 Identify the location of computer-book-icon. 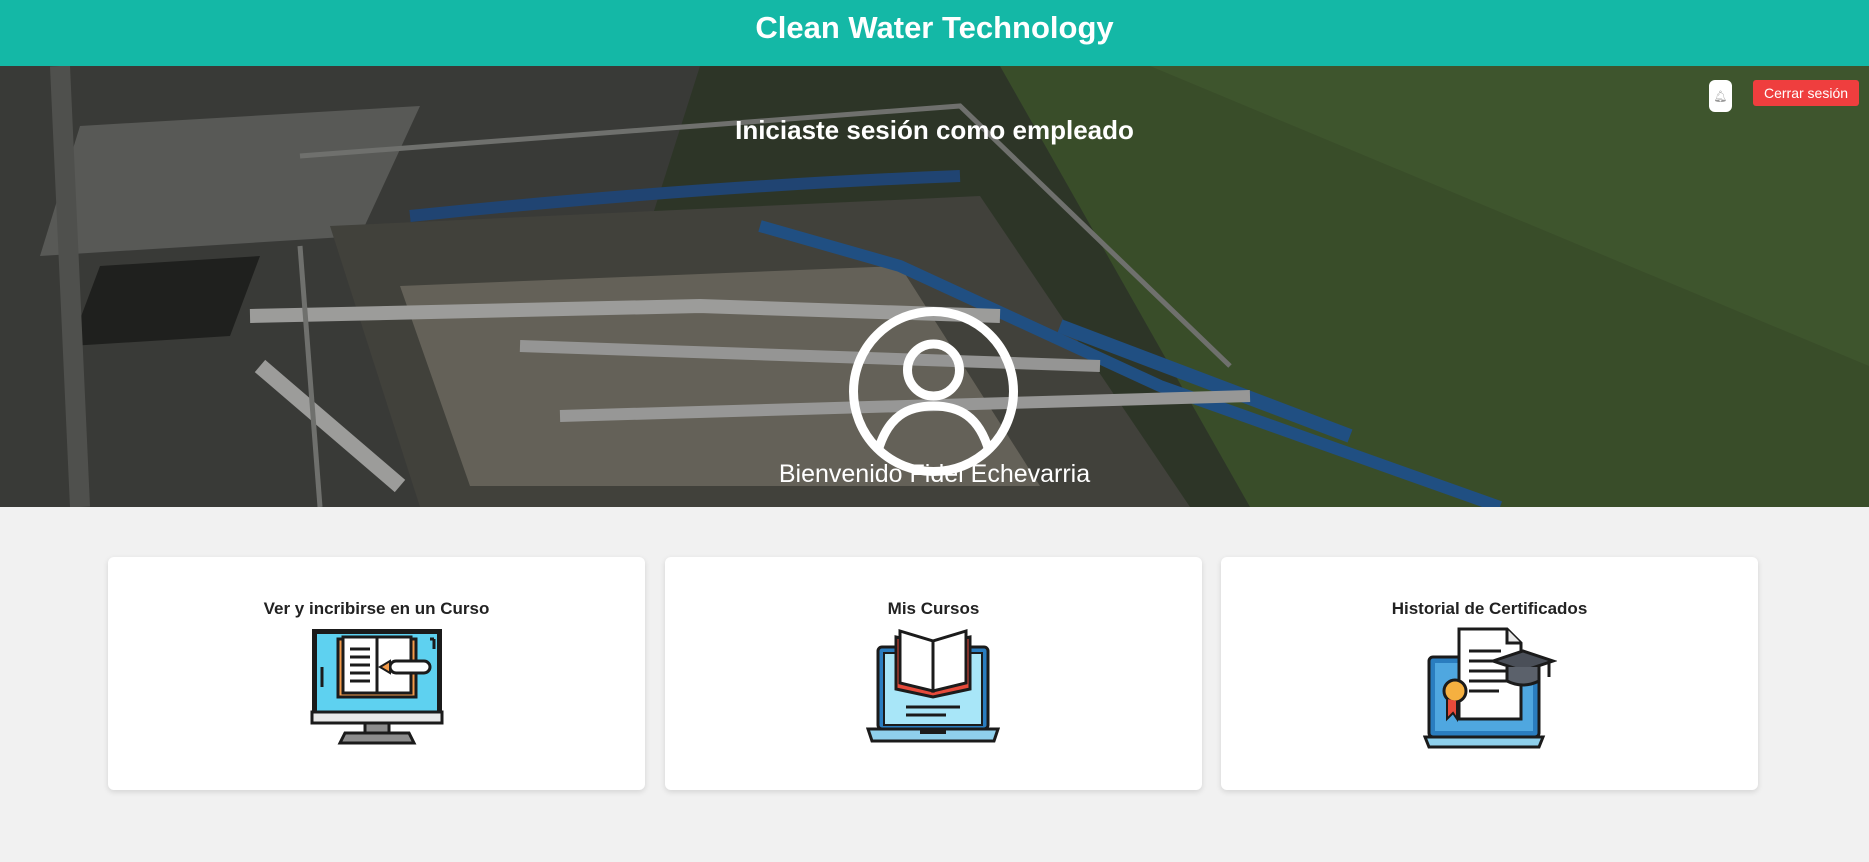
(377, 687).